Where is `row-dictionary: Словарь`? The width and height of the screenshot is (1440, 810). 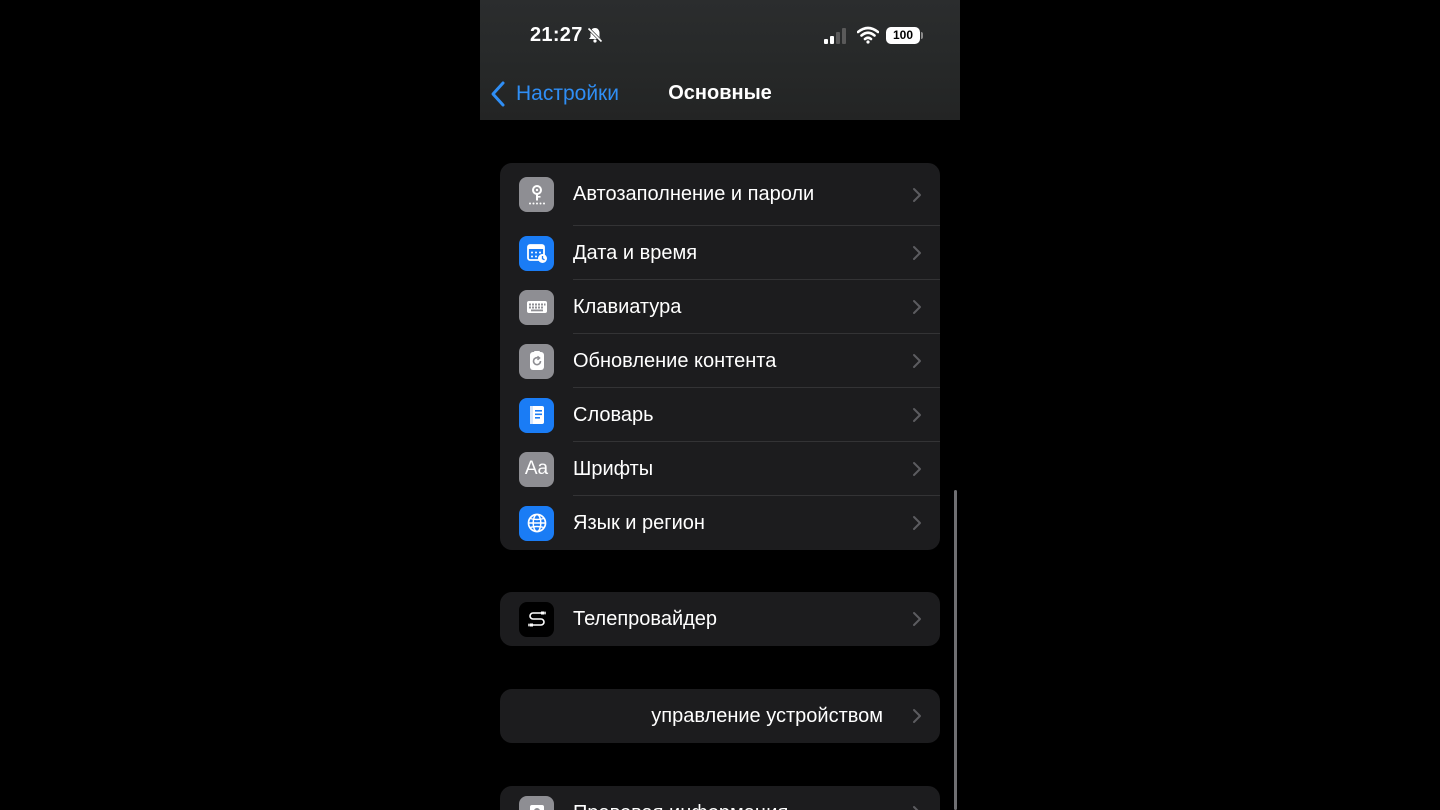
row-dictionary: Словарь is located at coordinates (720, 415).